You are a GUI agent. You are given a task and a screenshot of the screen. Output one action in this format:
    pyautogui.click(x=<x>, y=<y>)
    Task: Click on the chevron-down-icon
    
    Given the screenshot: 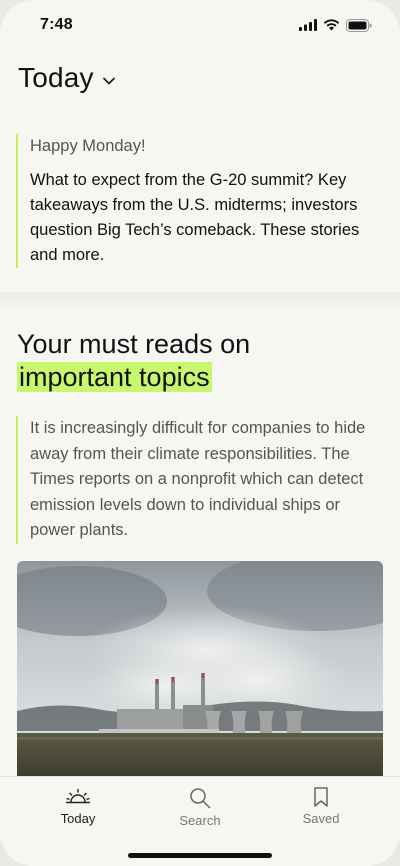 What is the action you would take?
    pyautogui.click(x=109, y=81)
    